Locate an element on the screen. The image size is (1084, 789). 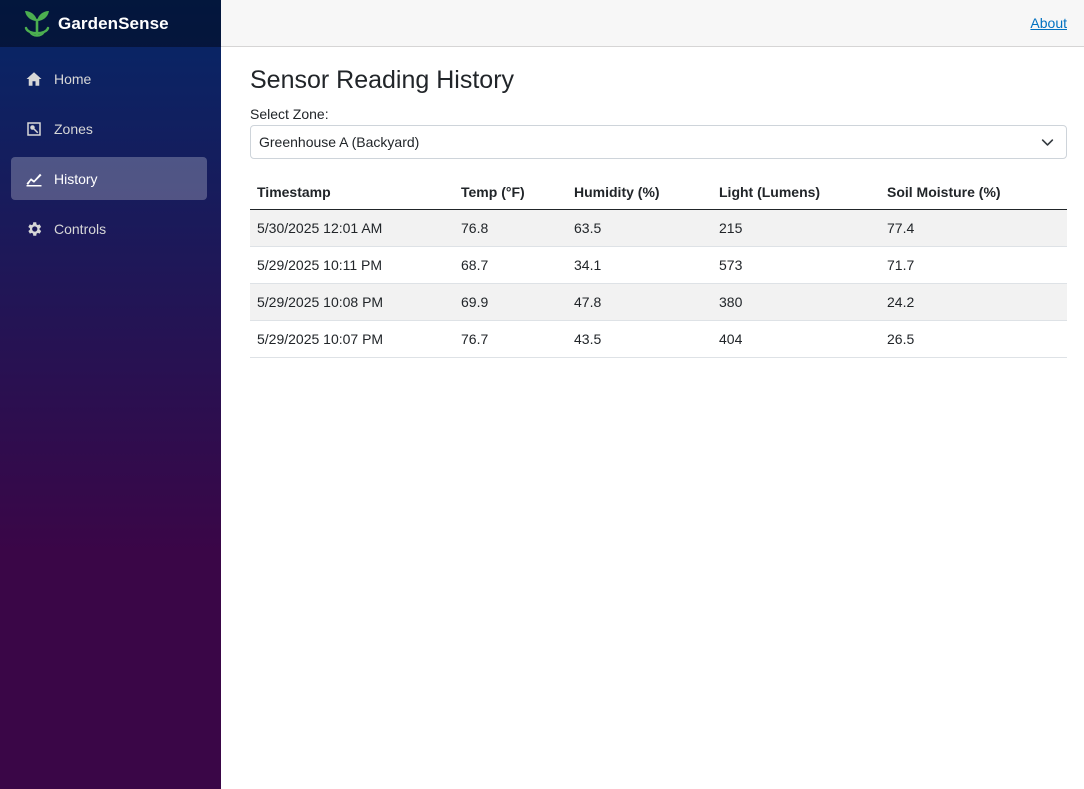
cell-soil-moisture: 77.4 is located at coordinates (973, 228).